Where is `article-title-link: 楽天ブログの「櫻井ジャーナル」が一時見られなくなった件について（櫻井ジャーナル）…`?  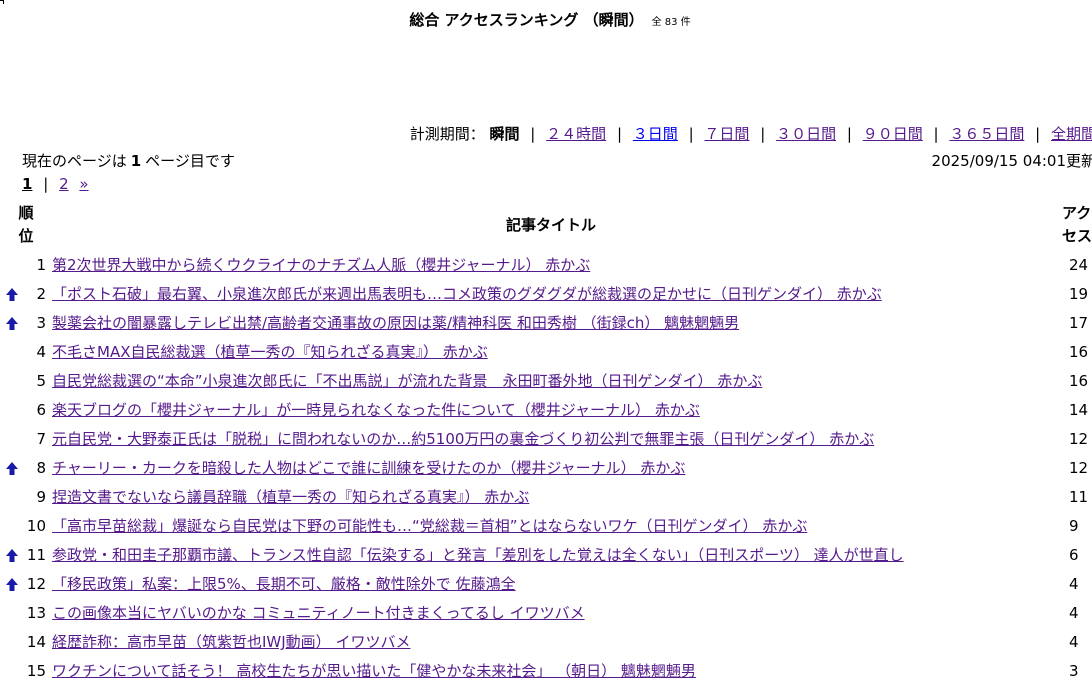
article-title-link: 楽天ブログの「櫻井ジャーナル」が一時見られなくなった件について（櫻井ジャーナル）… is located at coordinates (376, 410).